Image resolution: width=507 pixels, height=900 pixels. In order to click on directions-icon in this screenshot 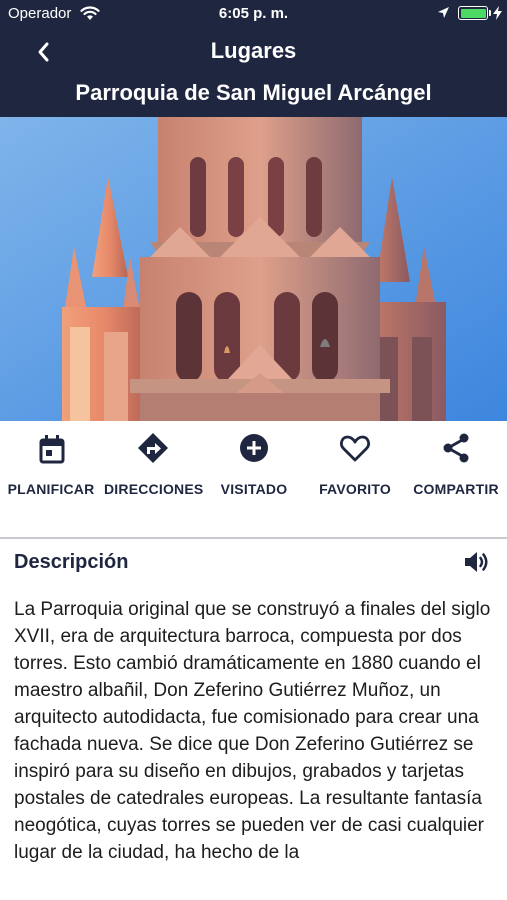, I will do `click(153, 448)`.